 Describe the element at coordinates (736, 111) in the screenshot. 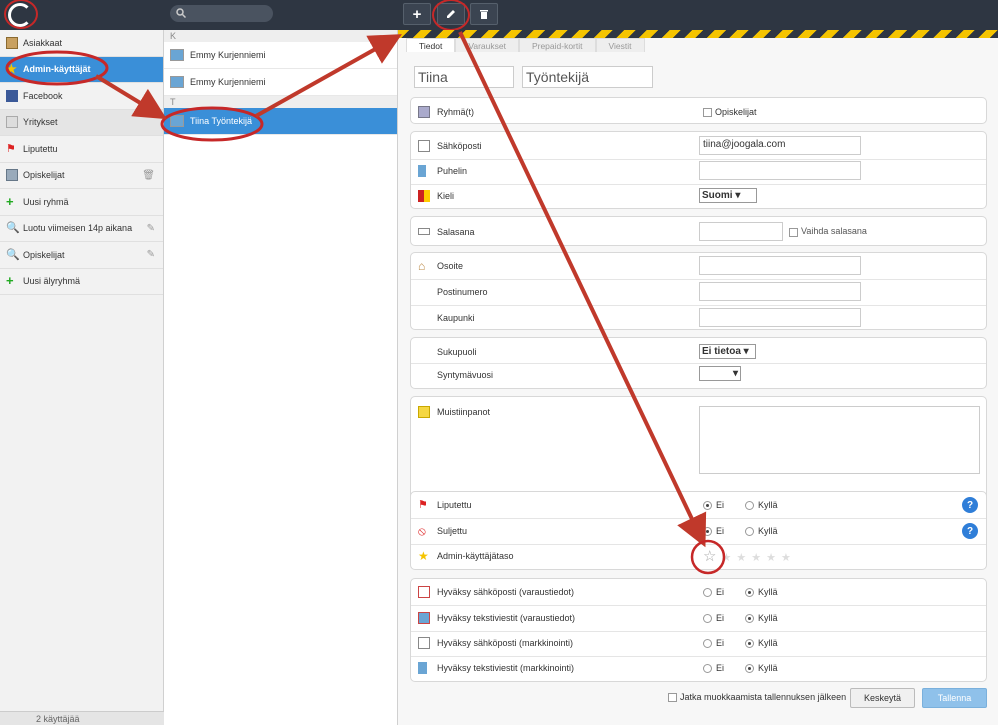

I see `checkbox-label: Opiskelijat` at that location.